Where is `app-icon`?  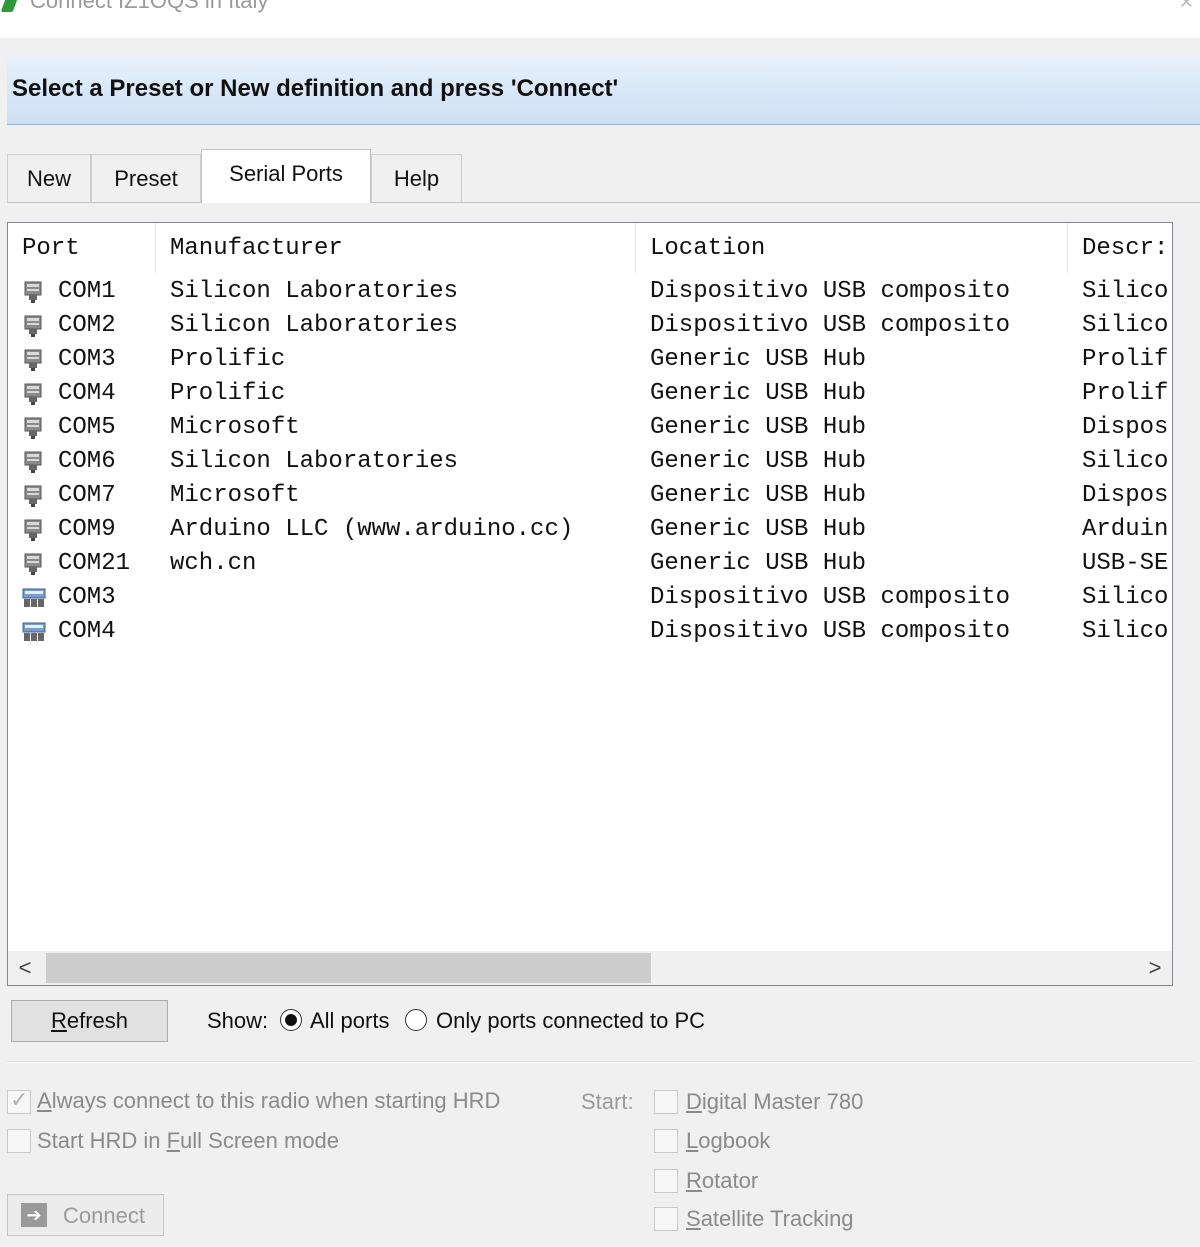
app-icon is located at coordinates (10, 6).